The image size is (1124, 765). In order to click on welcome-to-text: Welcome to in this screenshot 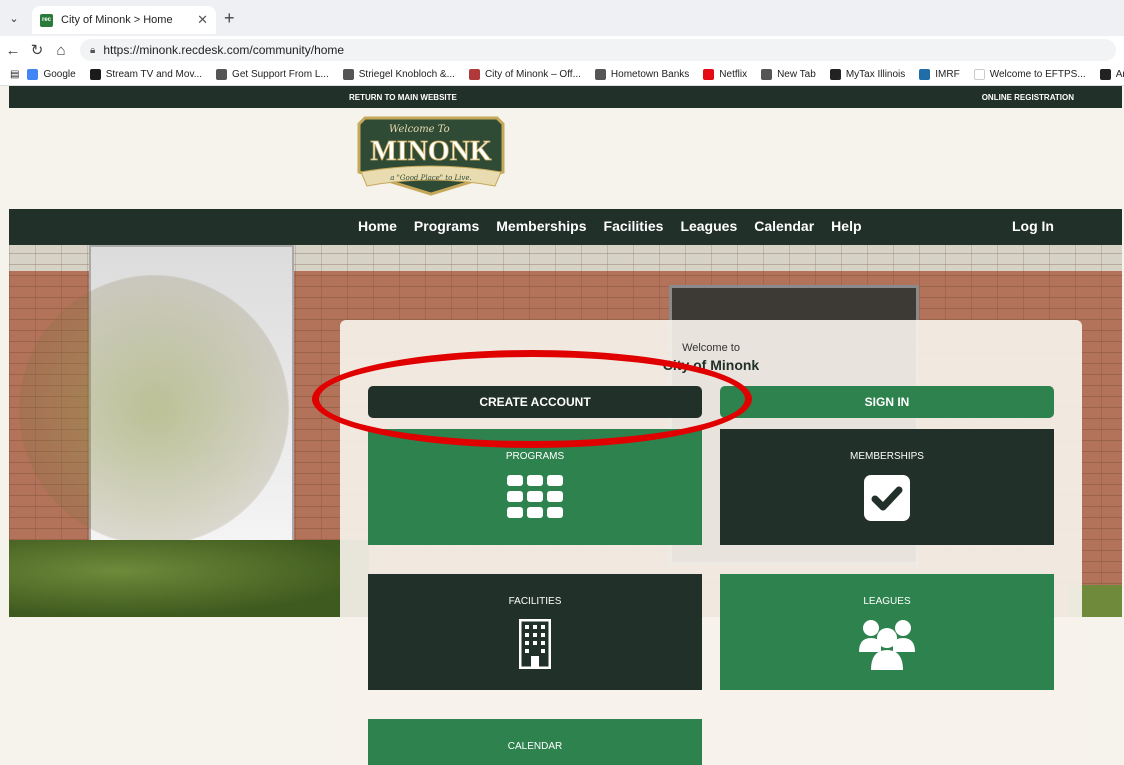, I will do `click(711, 348)`.